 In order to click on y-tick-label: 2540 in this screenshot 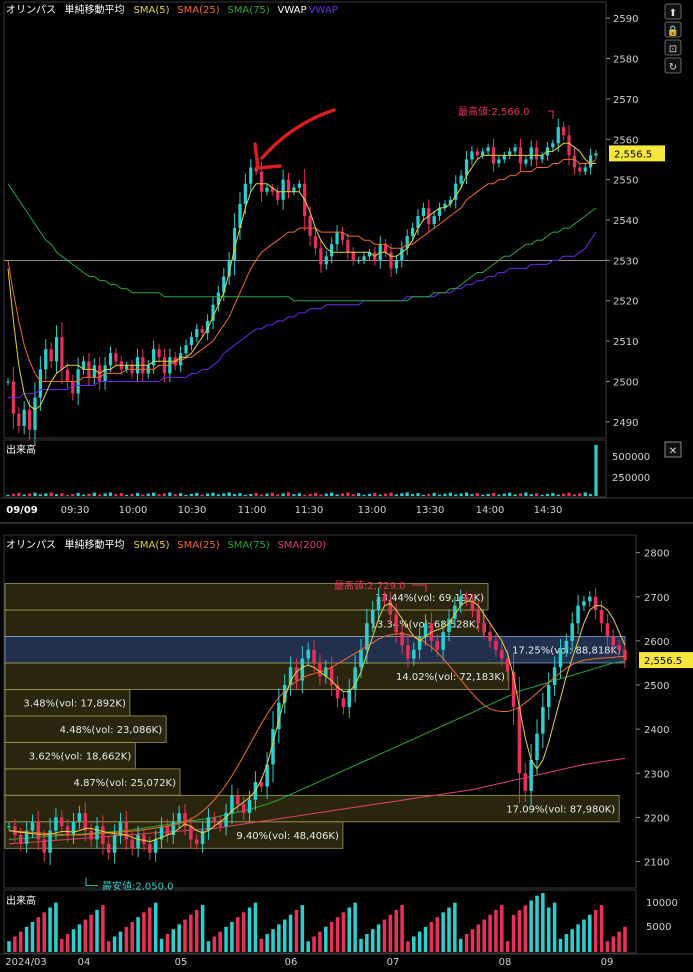, I will do `click(625, 221)`.